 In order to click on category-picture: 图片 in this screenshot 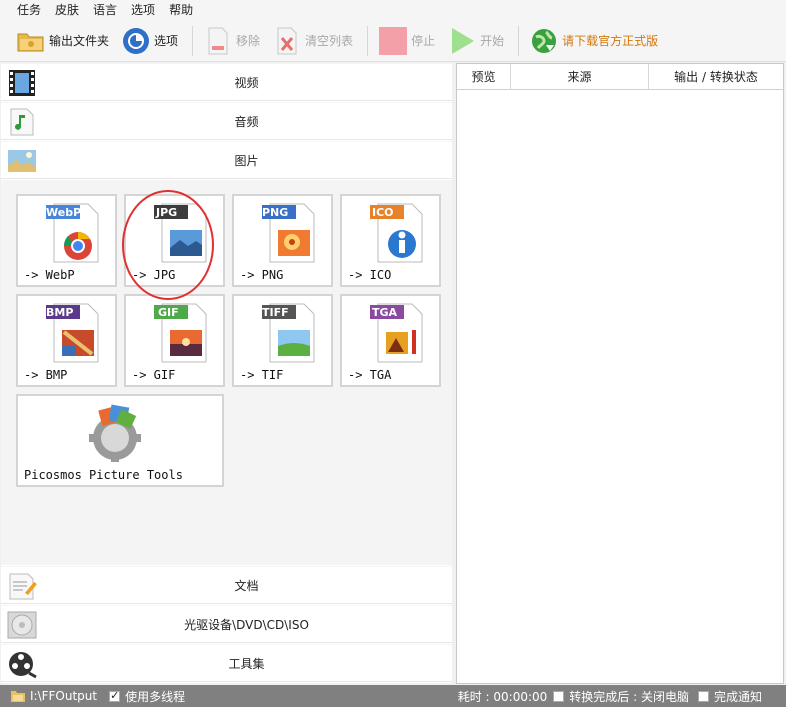, I will do `click(226, 160)`.